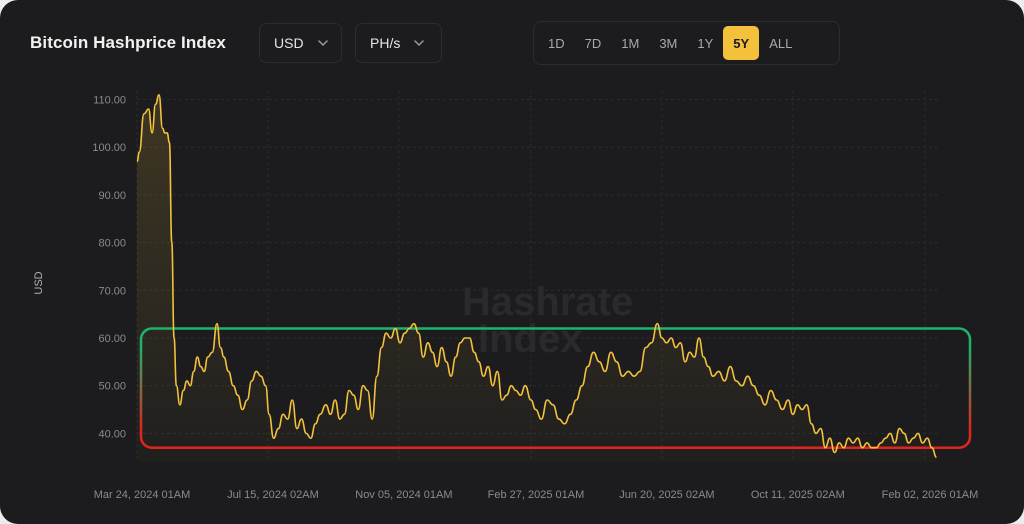  What do you see at coordinates (273, 495) in the screenshot?
I see `x-tick-label: Jul 15, 2024 02AM` at bounding box center [273, 495].